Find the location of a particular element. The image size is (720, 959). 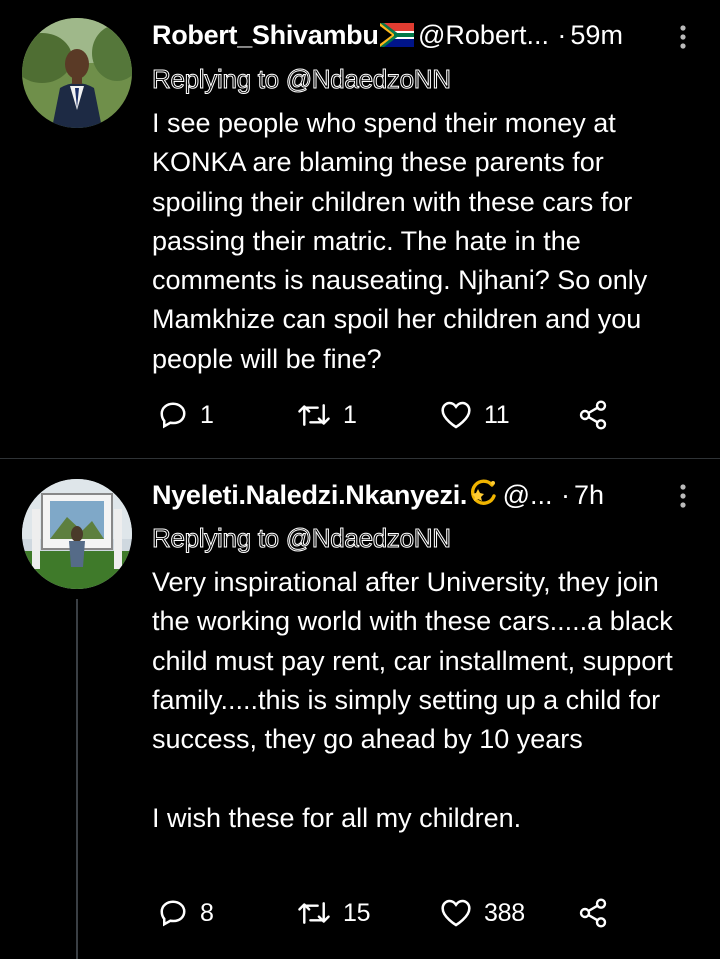

south-africa-flag-icon is located at coordinates (396, 37).